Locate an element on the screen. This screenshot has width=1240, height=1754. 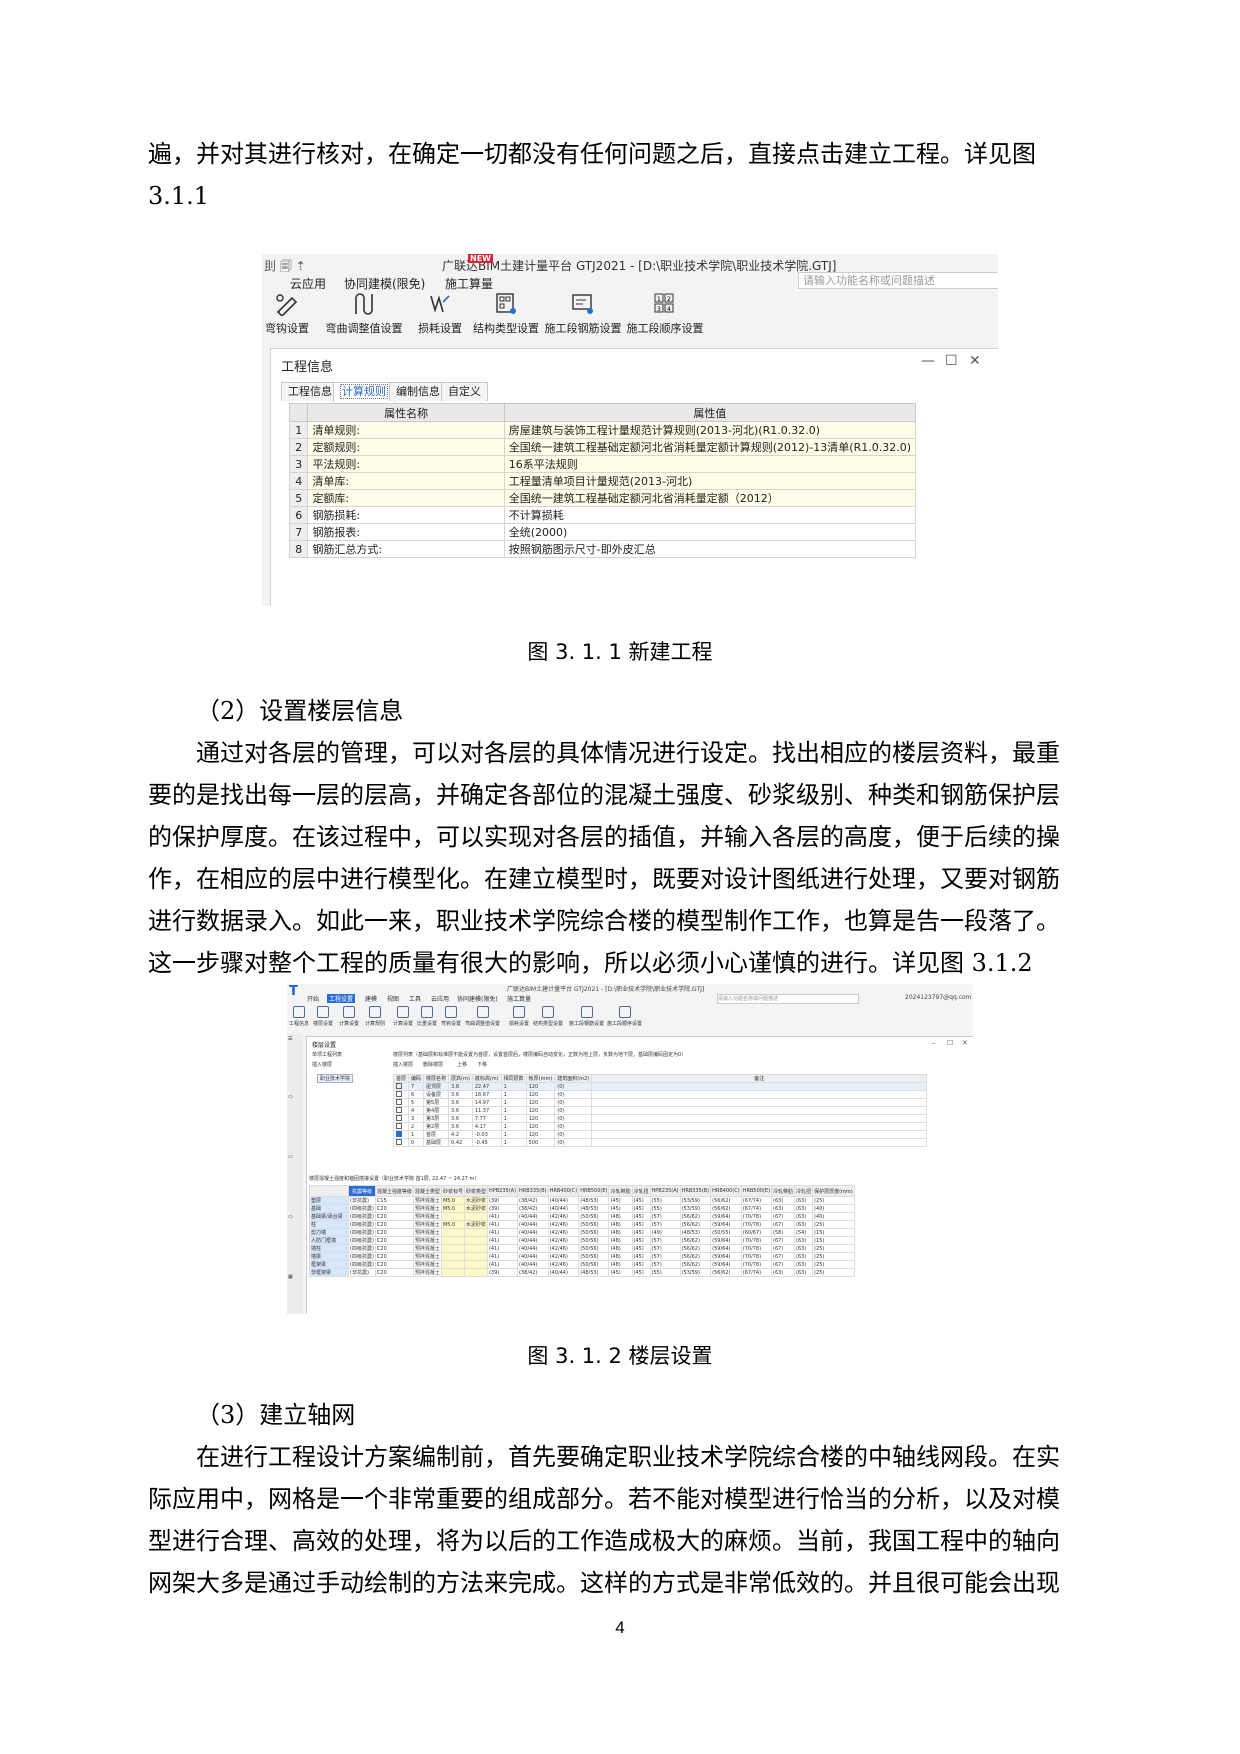
tool-structure: 结构类型设置 is located at coordinates (548, 1016).